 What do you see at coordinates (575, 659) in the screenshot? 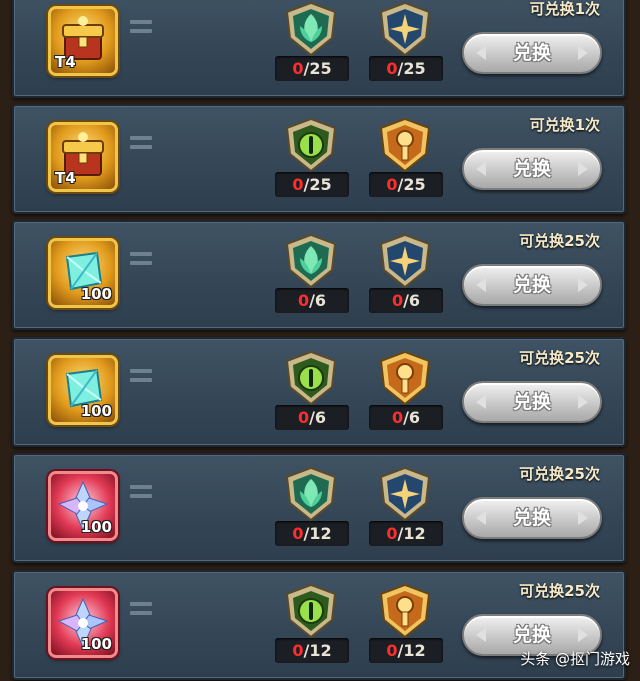
I see `watermark-text: 头条 @抠门游戏` at bounding box center [575, 659].